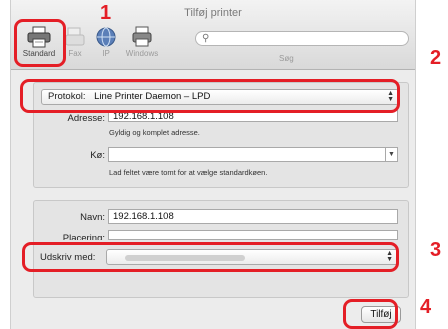  What do you see at coordinates (106, 13) in the screenshot?
I see `step-number-1: 1` at bounding box center [106, 13].